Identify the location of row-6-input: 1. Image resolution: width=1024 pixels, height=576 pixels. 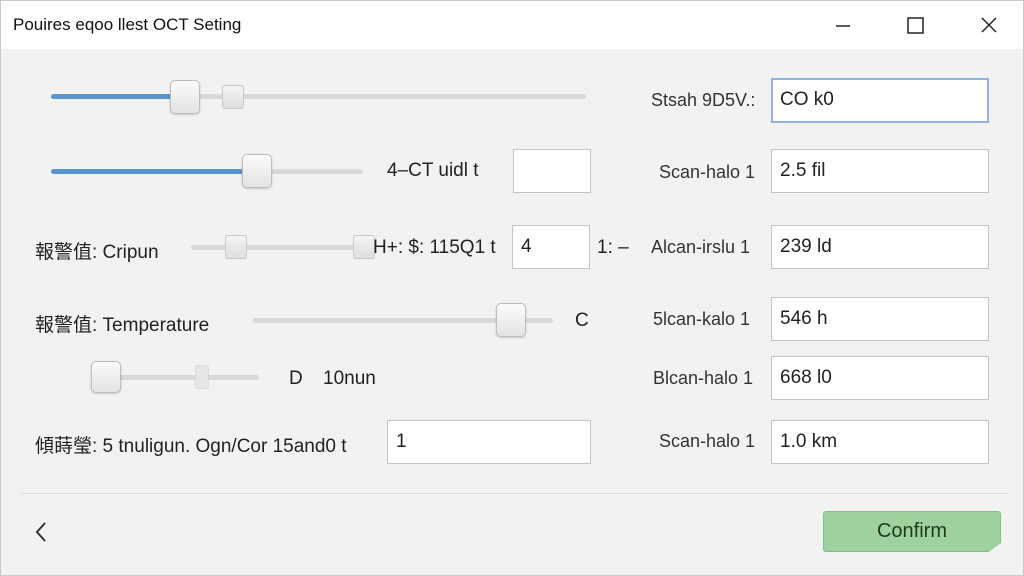
(489, 442).